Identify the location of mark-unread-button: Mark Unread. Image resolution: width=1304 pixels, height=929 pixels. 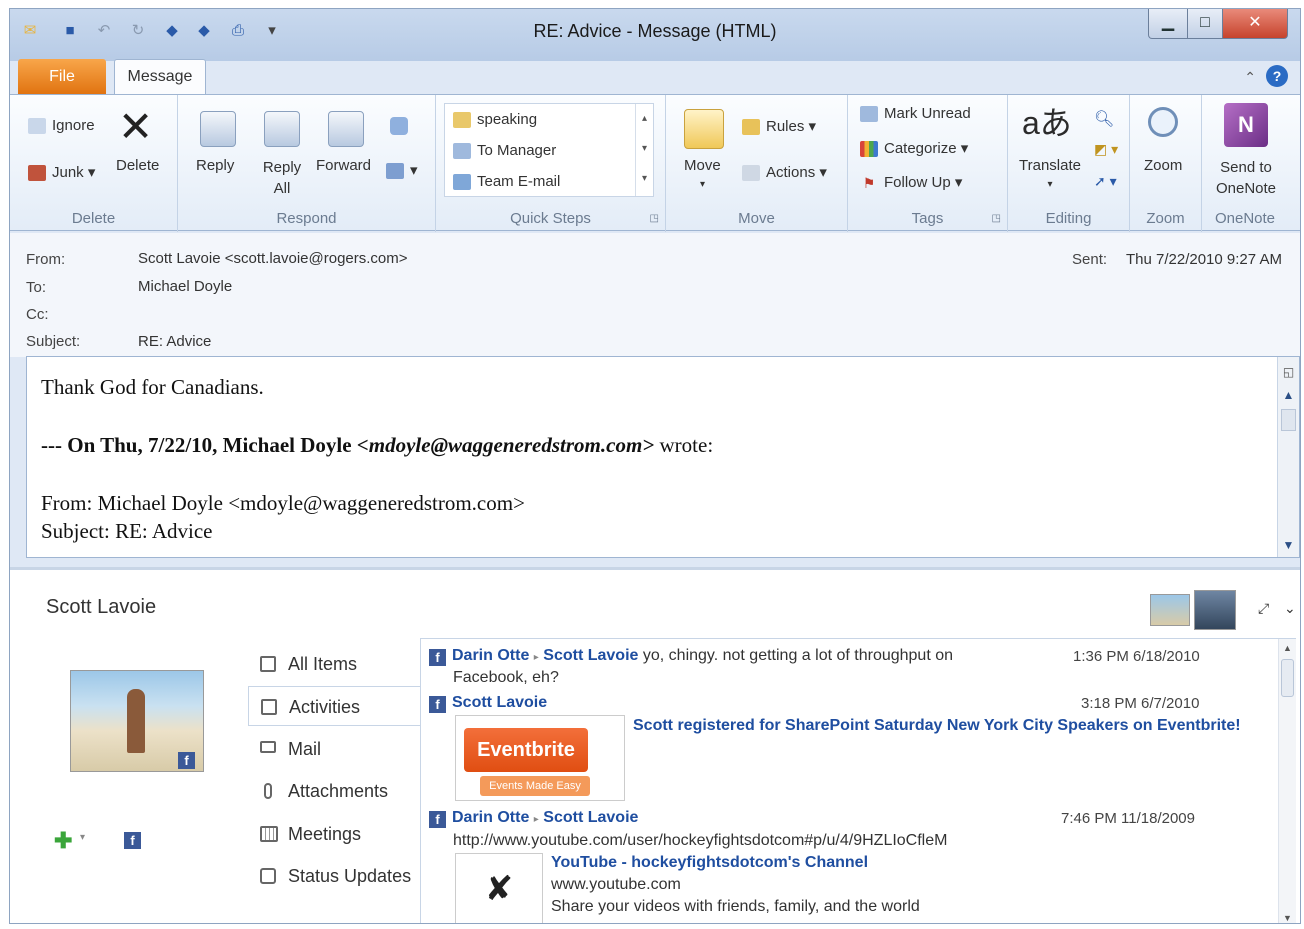
(915, 114).